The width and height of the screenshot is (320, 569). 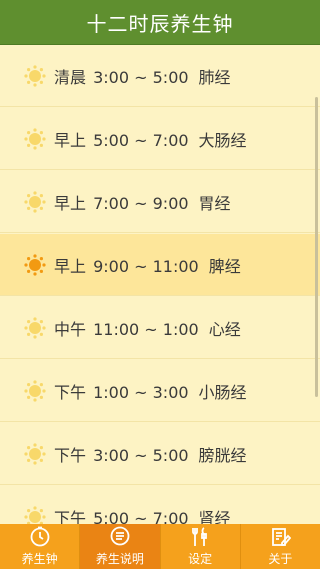 I want to click on clock-icon, so click(x=40, y=536).